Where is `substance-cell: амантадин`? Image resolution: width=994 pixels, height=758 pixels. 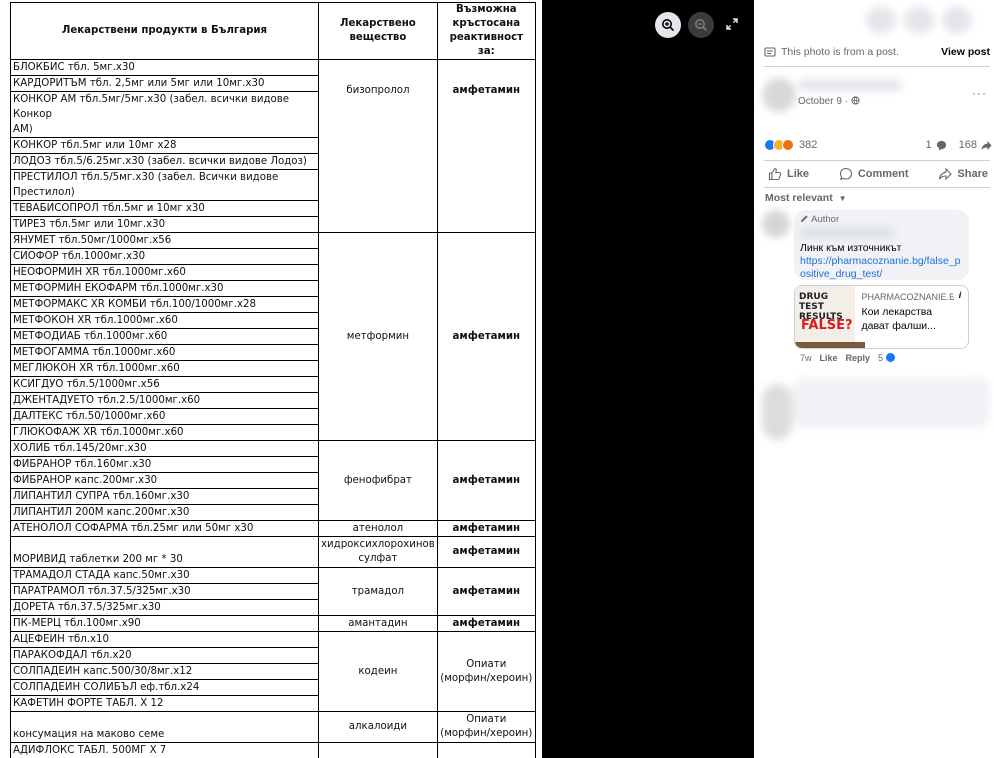
substance-cell: амантадин is located at coordinates (378, 623).